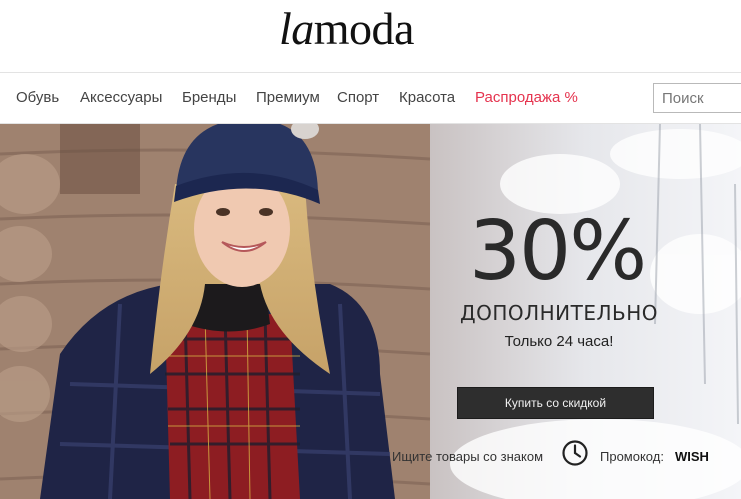 This screenshot has height=499, width=741. What do you see at coordinates (288, 97) in the screenshot?
I see `nav-item-premium: Премиум` at bounding box center [288, 97].